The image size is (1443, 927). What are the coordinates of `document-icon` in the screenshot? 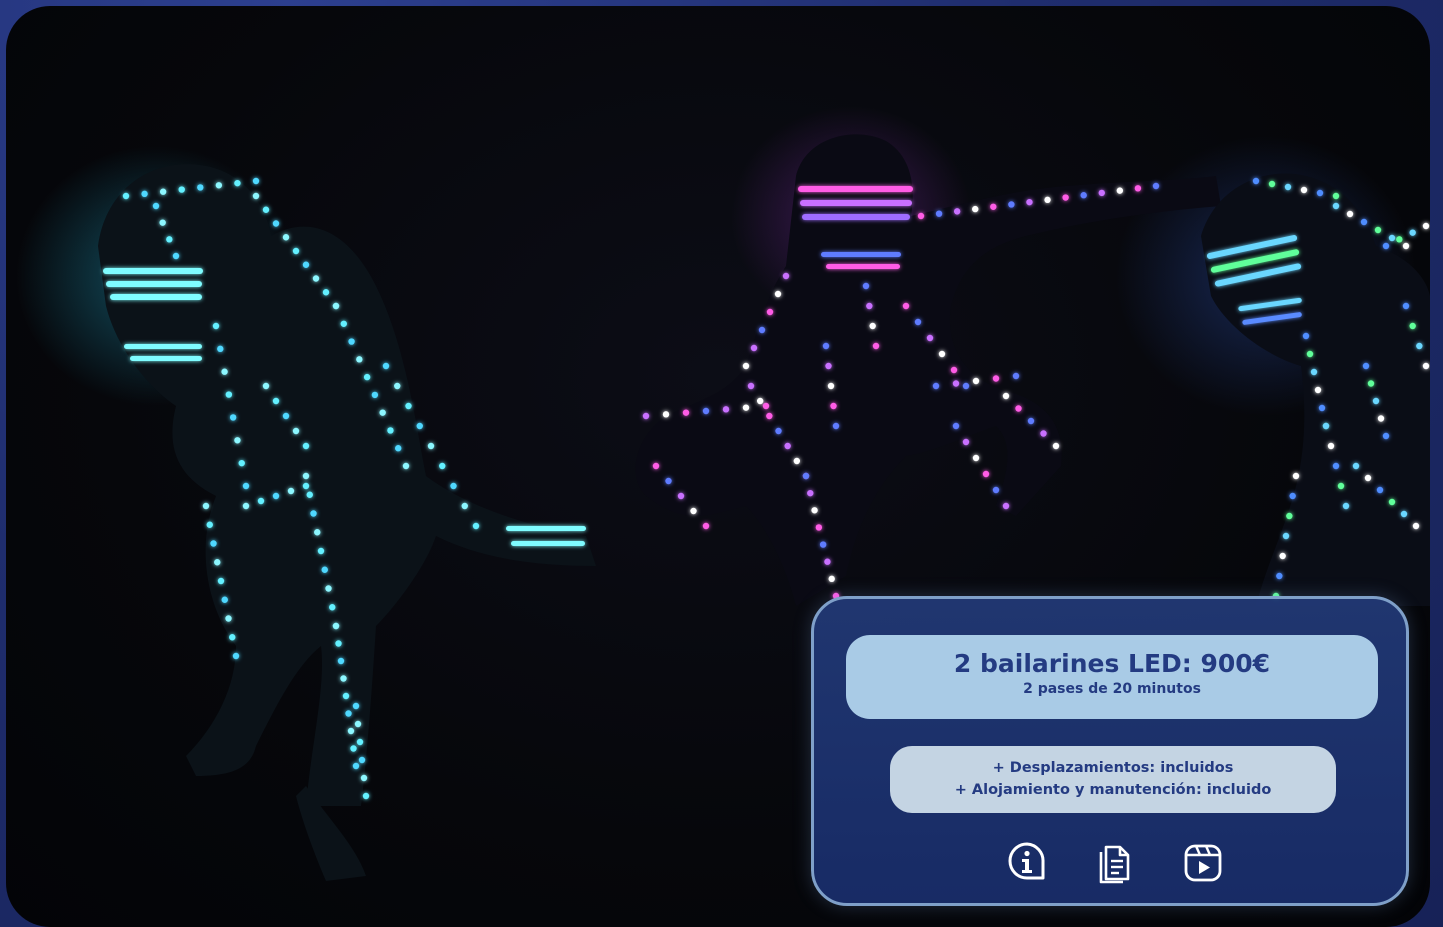 It's located at (1115, 862).